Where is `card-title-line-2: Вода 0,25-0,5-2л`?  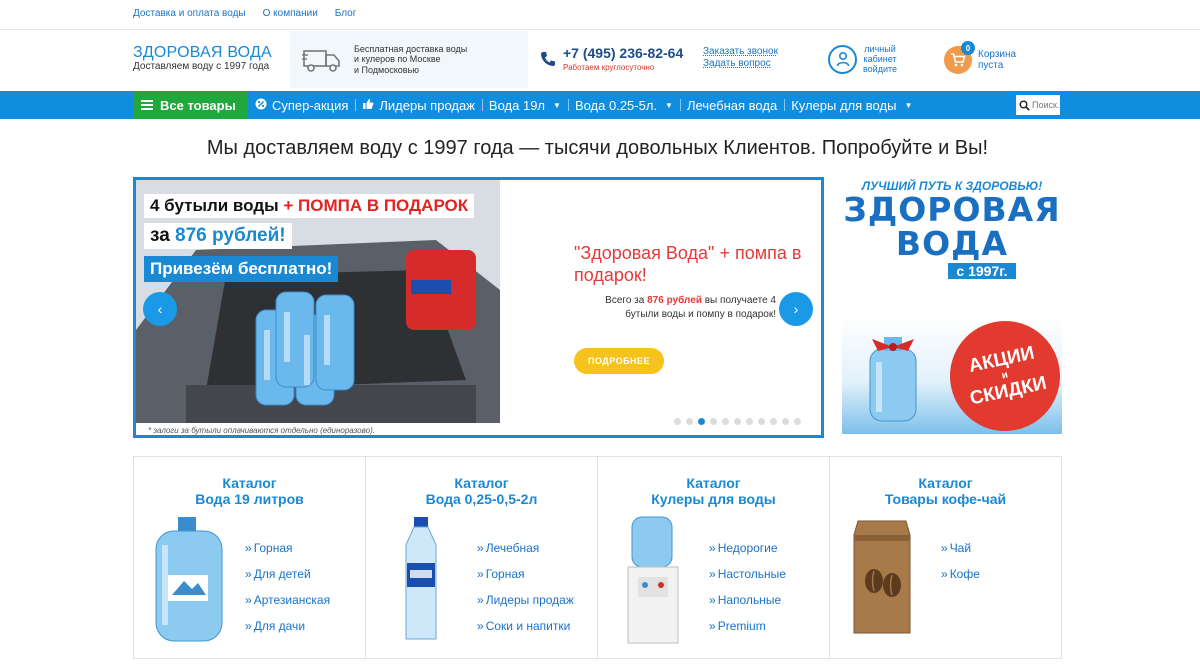 card-title-line-2: Вода 0,25-0,5-2л is located at coordinates (481, 499).